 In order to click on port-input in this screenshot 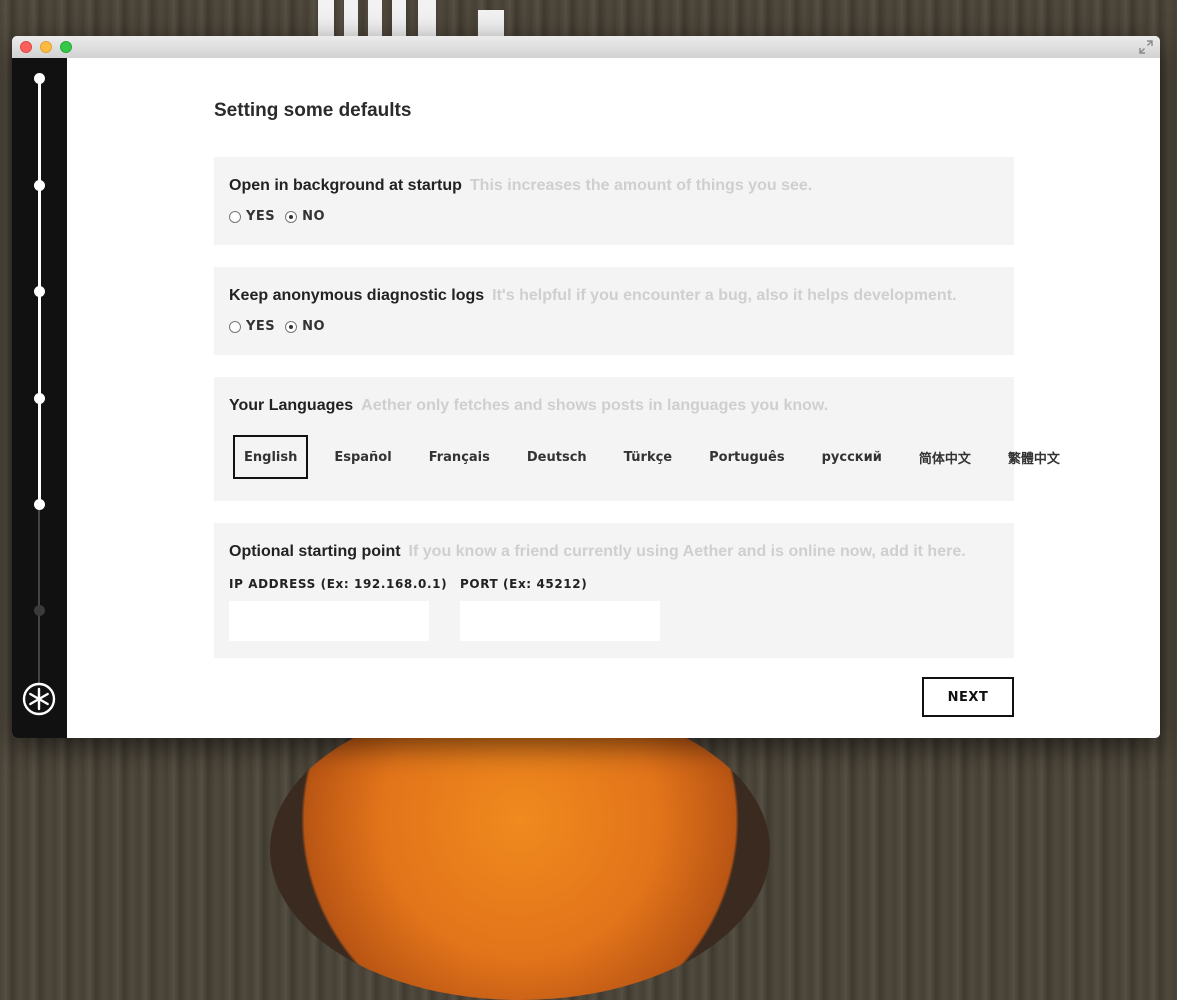, I will do `click(560, 621)`.